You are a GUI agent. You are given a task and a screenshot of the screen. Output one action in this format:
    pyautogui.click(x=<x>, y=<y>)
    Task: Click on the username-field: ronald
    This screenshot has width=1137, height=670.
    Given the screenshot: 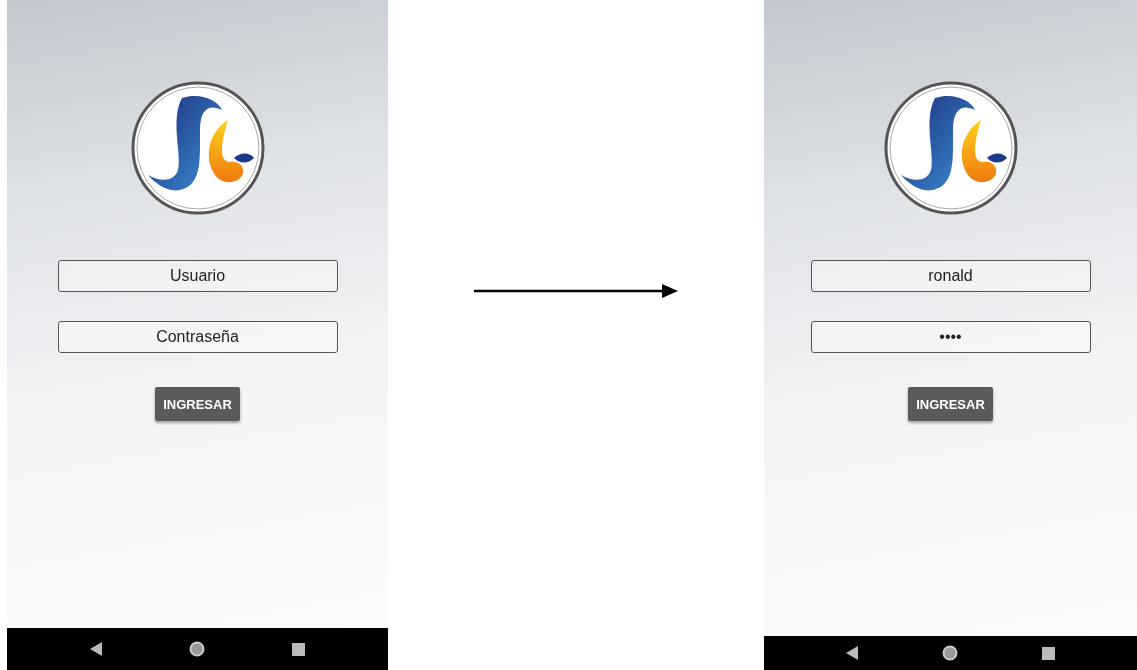 What is the action you would take?
    pyautogui.click(x=950, y=276)
    